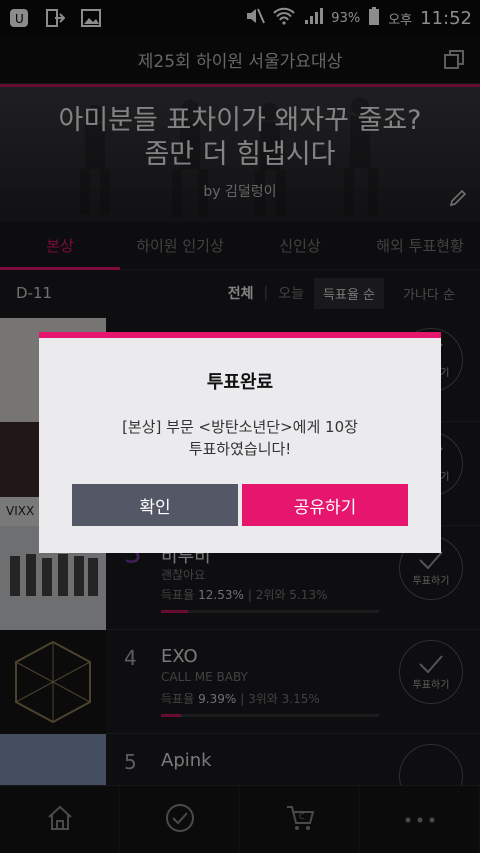  What do you see at coordinates (155, 505) in the screenshot?
I see `confirm-button: 확인` at bounding box center [155, 505].